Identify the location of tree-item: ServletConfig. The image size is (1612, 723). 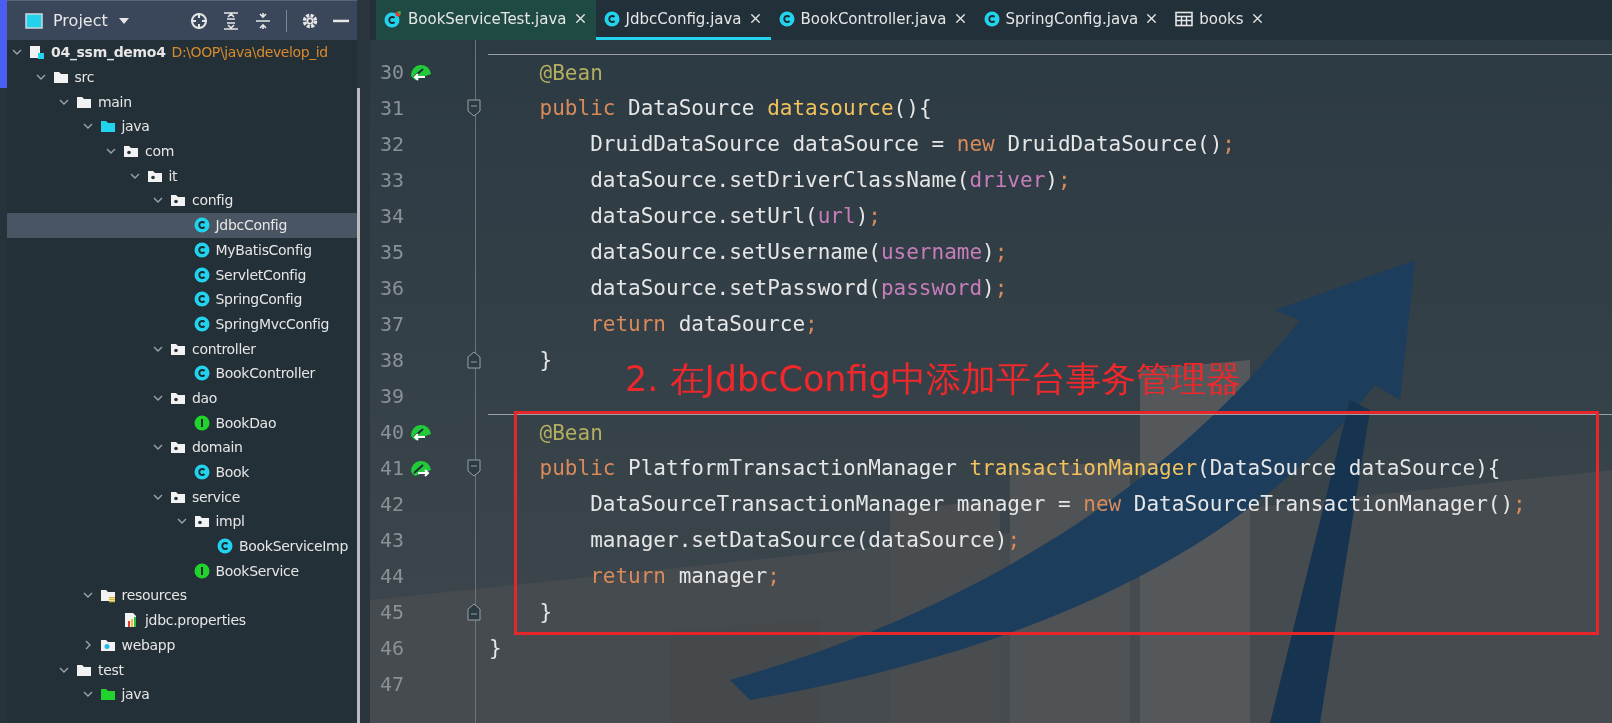
(182, 274).